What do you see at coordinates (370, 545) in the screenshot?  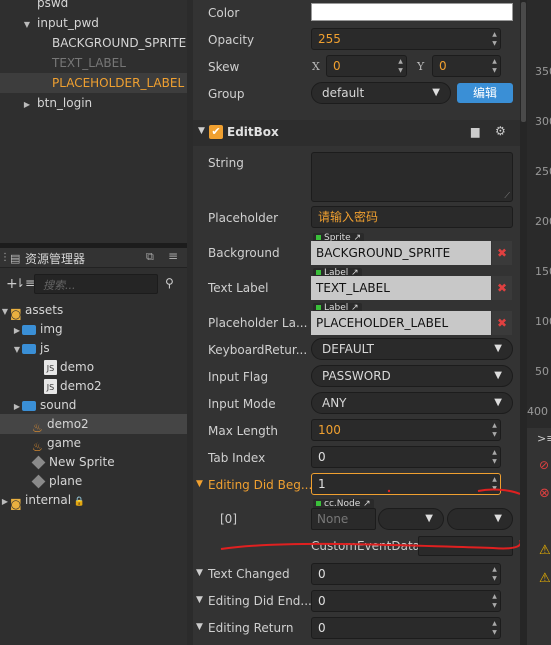 I see `annotation-stroke-bottom` at bounding box center [370, 545].